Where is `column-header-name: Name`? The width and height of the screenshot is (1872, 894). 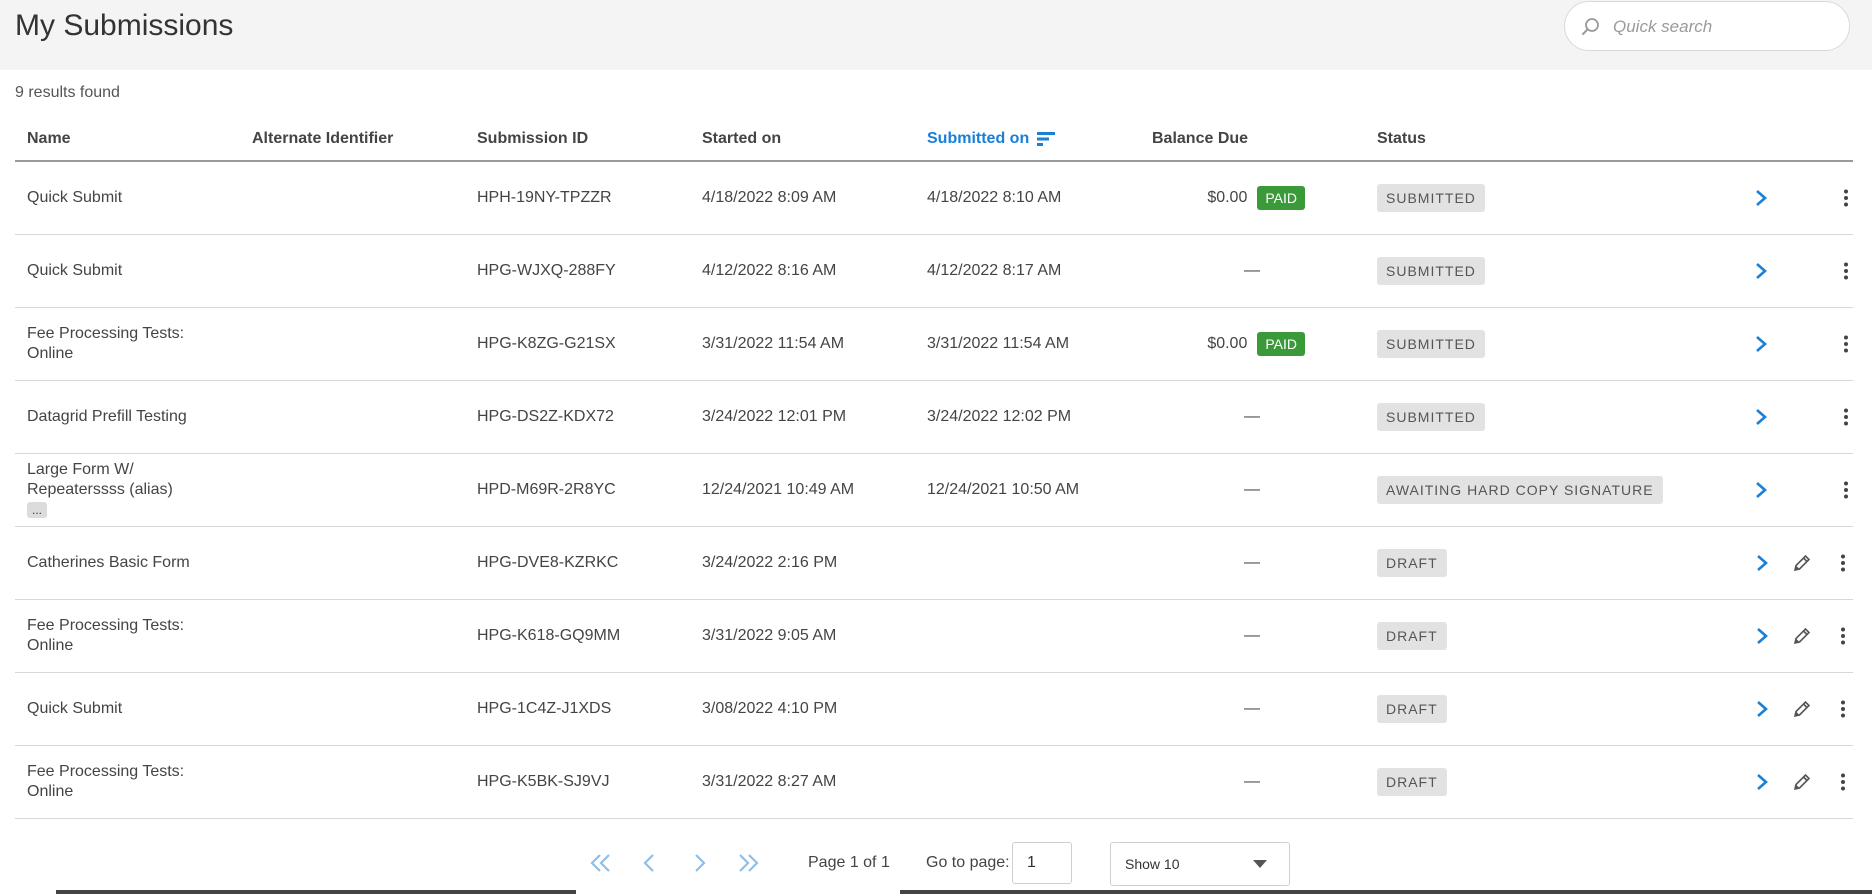
column-header-name: Name is located at coordinates (127, 140).